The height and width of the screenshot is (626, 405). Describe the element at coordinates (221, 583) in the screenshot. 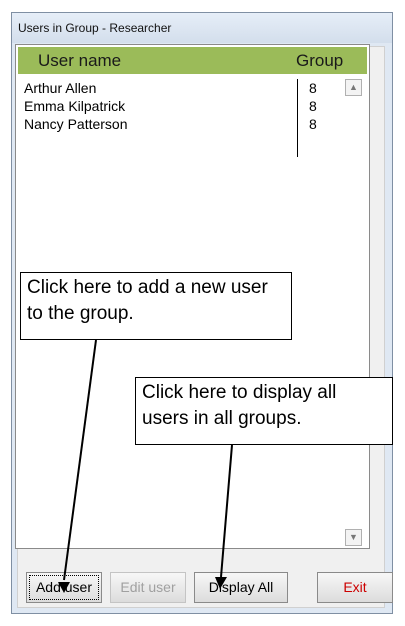

I see `display-all-arrowhead` at that location.